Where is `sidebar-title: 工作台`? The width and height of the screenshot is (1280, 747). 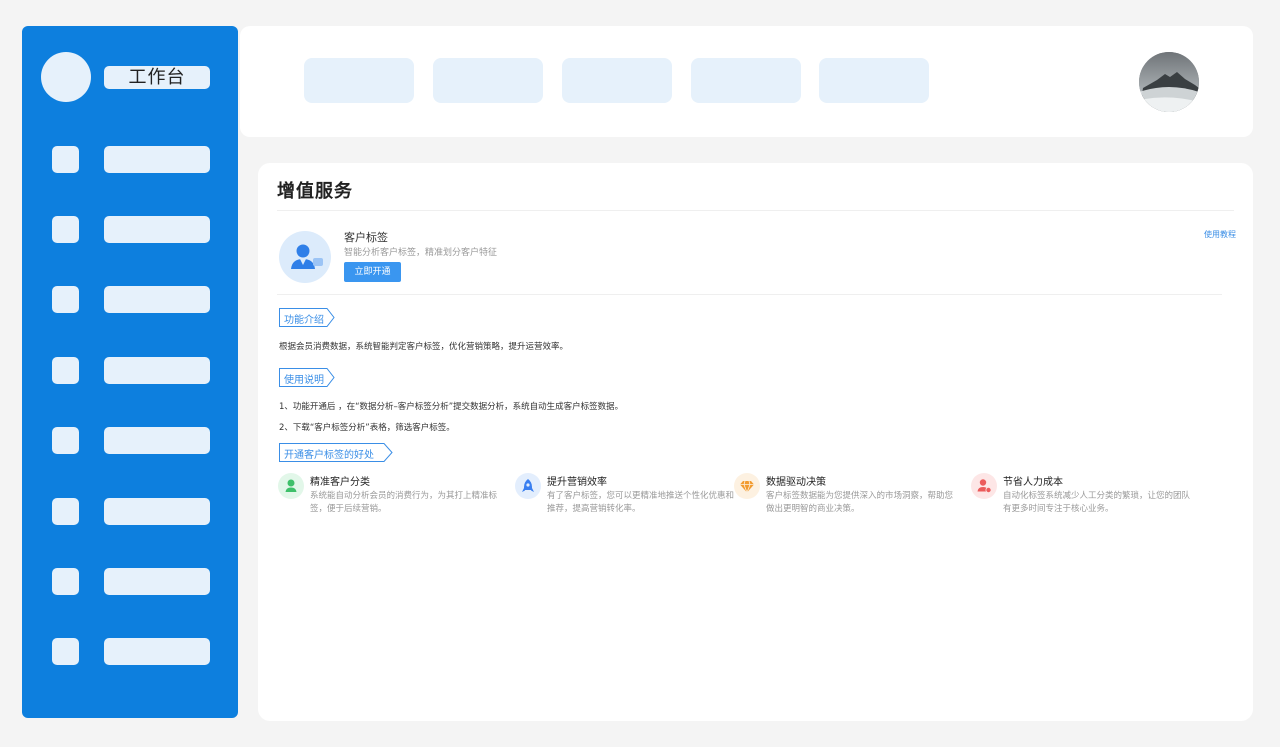 sidebar-title: 工作台 is located at coordinates (157, 77).